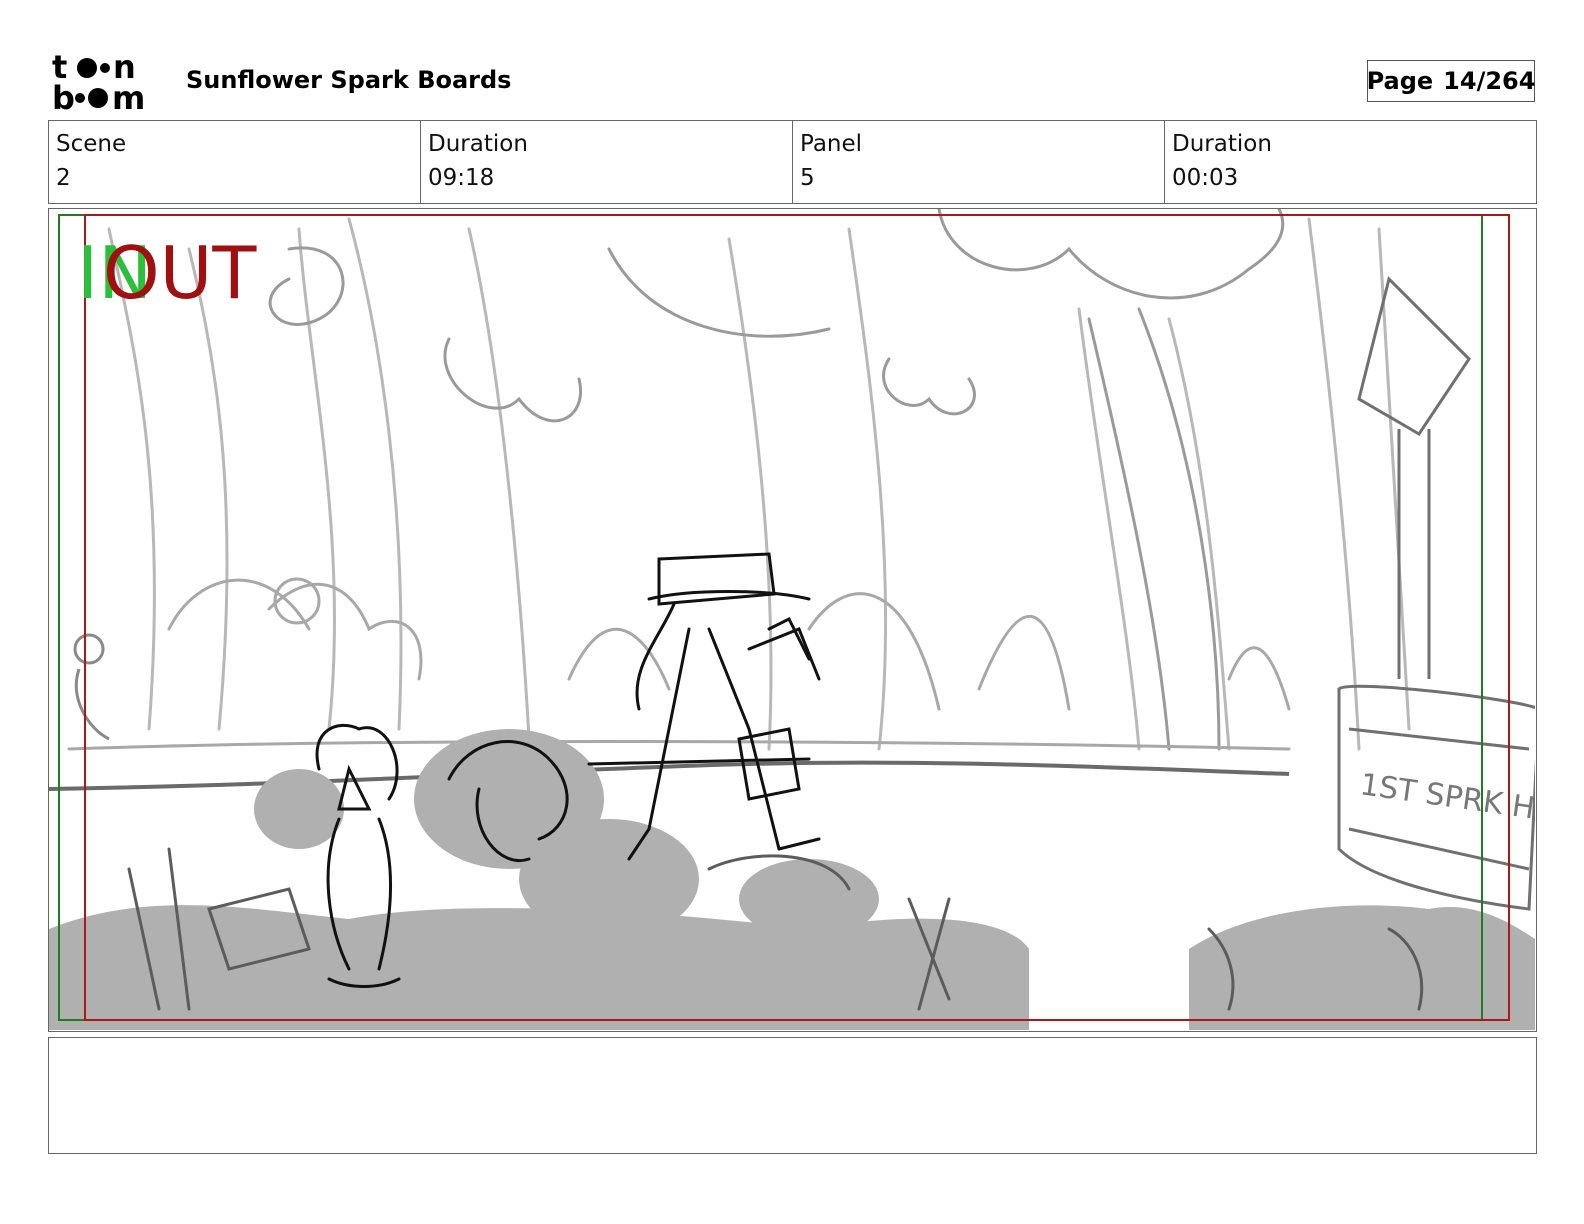 The width and height of the screenshot is (1584, 1224). I want to click on page-indicator: Page 14/264, so click(1451, 81).